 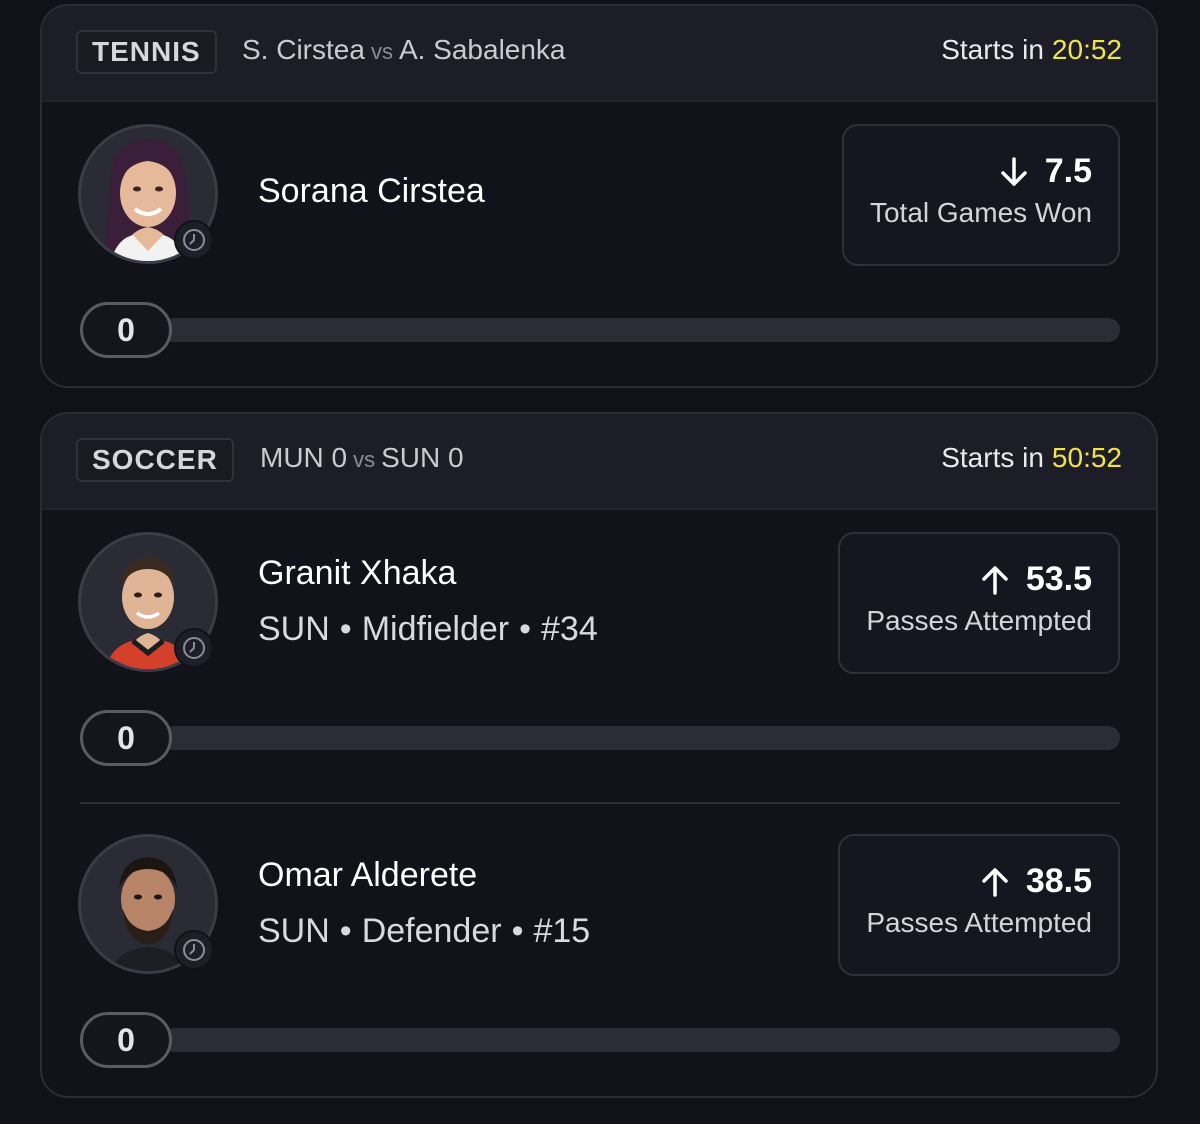 I want to click on match-title: S. Cirstea vs A. Sabalenka, so click(x=404, y=50).